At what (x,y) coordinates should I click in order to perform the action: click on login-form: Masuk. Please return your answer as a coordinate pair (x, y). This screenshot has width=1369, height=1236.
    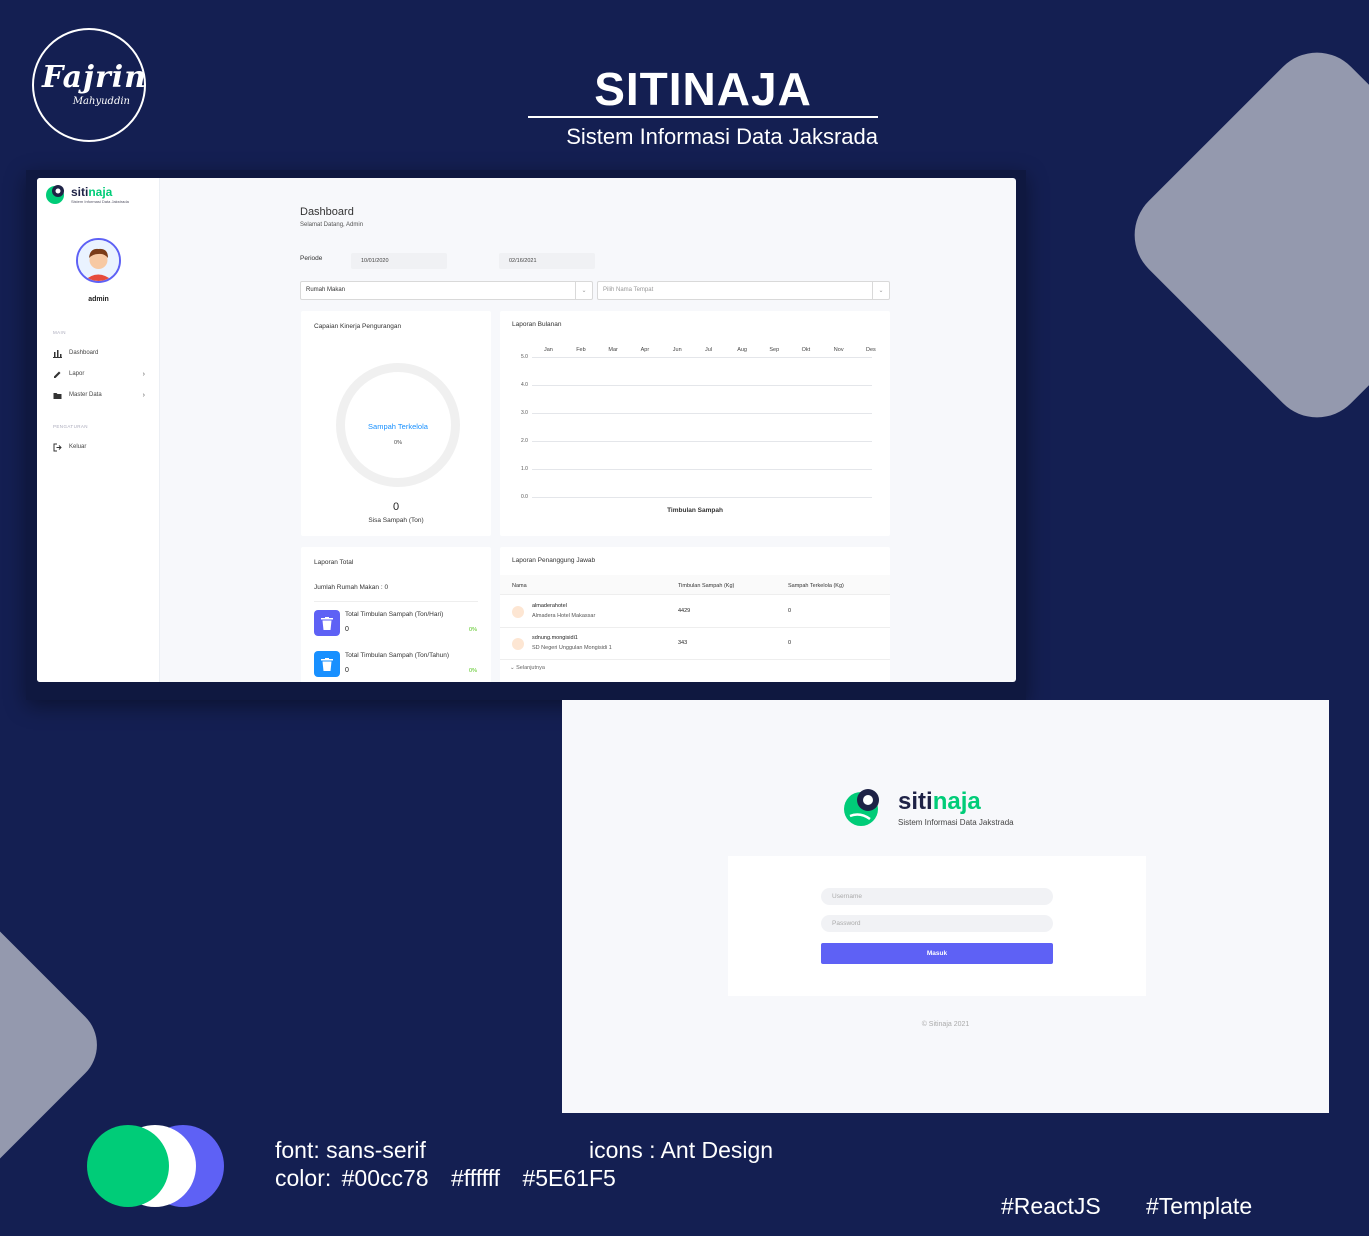
    Looking at the image, I should click on (937, 926).